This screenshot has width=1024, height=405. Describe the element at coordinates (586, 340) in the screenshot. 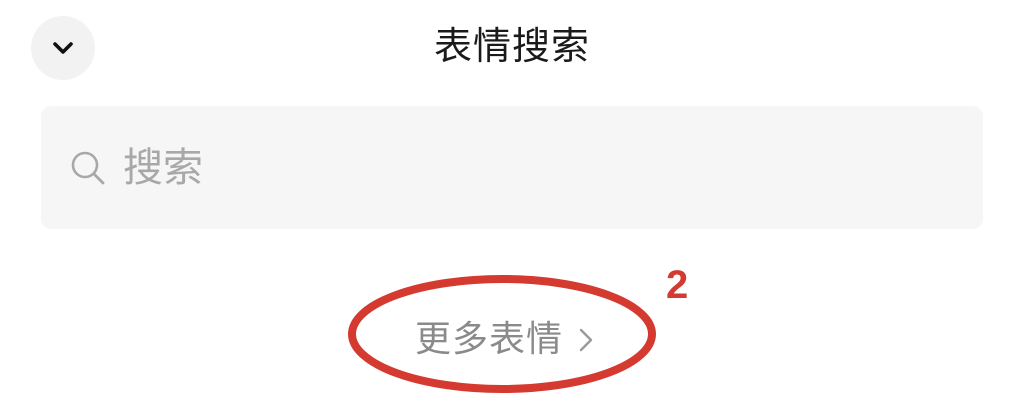

I see `chevron-right-icon` at that location.